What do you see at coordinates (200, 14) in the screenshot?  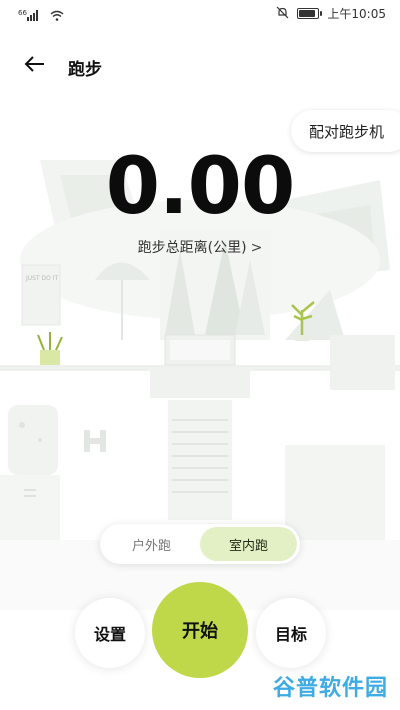 I see `status-bar: 66 上午10:05` at bounding box center [200, 14].